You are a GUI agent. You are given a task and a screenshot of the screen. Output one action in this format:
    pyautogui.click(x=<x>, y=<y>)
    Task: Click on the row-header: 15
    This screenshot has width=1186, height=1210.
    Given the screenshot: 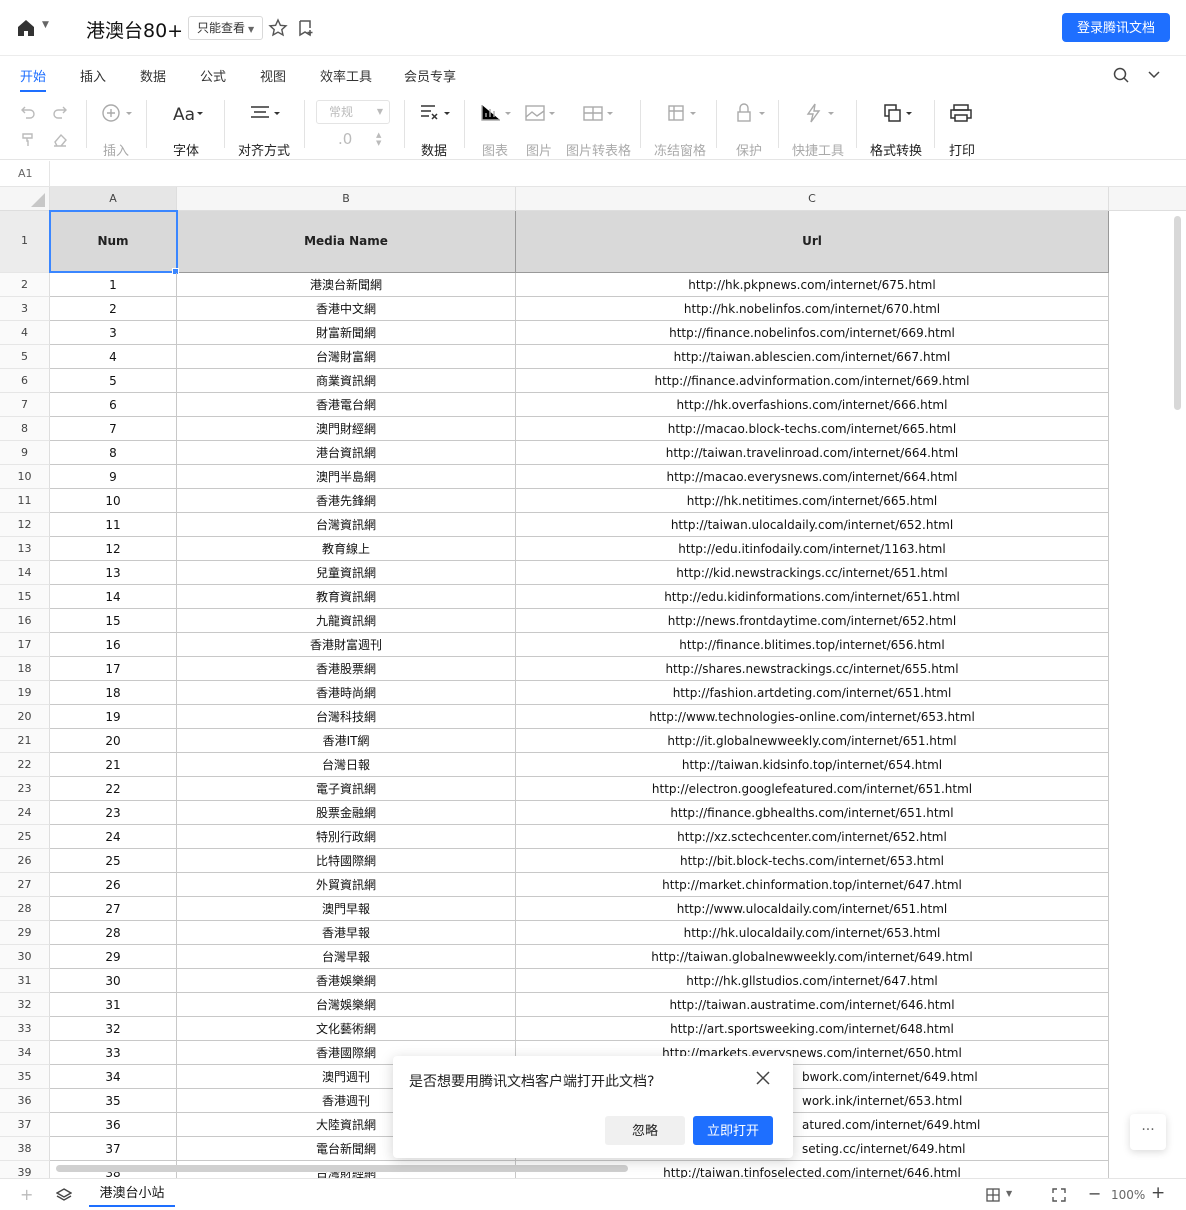 What is the action you would take?
    pyautogui.click(x=25, y=597)
    